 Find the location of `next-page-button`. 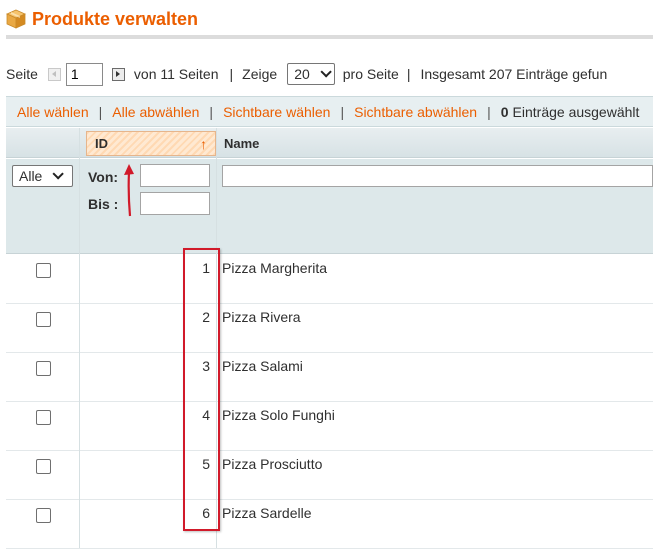

next-page-button is located at coordinates (118, 74).